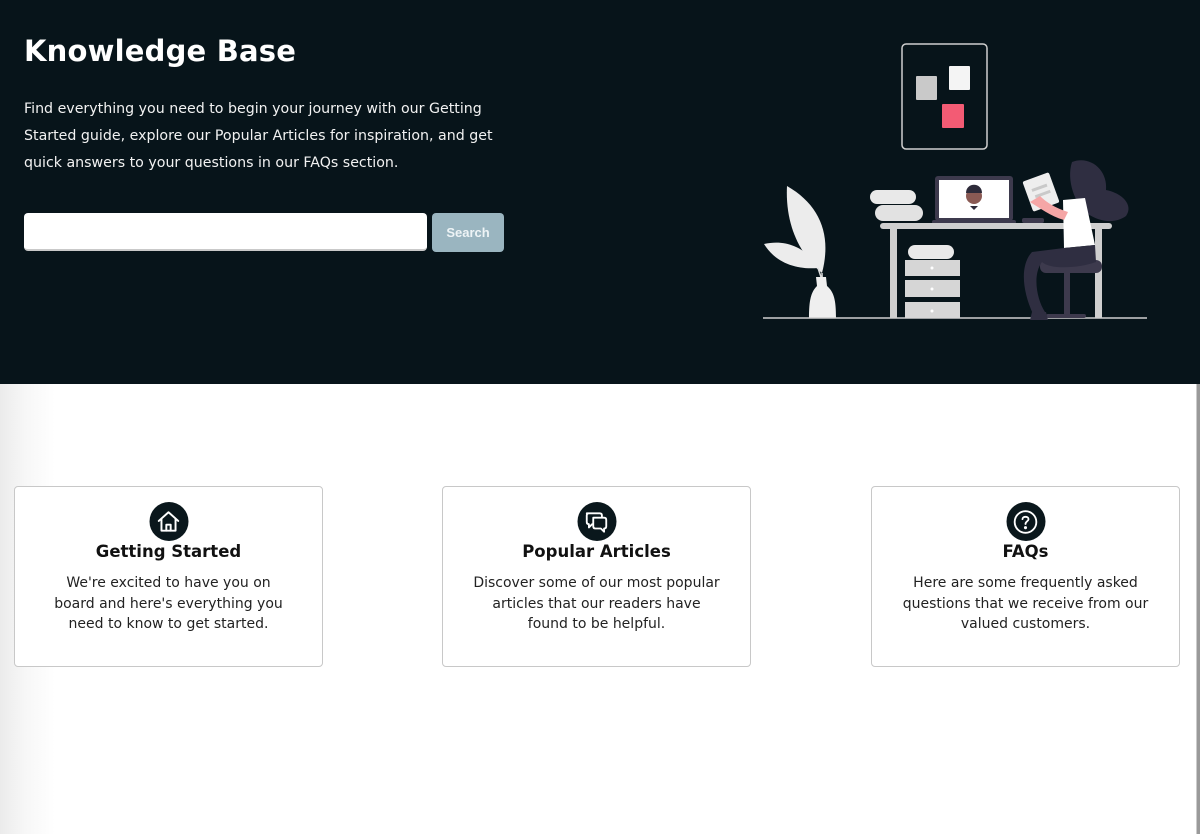  Describe the element at coordinates (596, 551) in the screenshot. I see `card-title: Popular Articles` at that location.